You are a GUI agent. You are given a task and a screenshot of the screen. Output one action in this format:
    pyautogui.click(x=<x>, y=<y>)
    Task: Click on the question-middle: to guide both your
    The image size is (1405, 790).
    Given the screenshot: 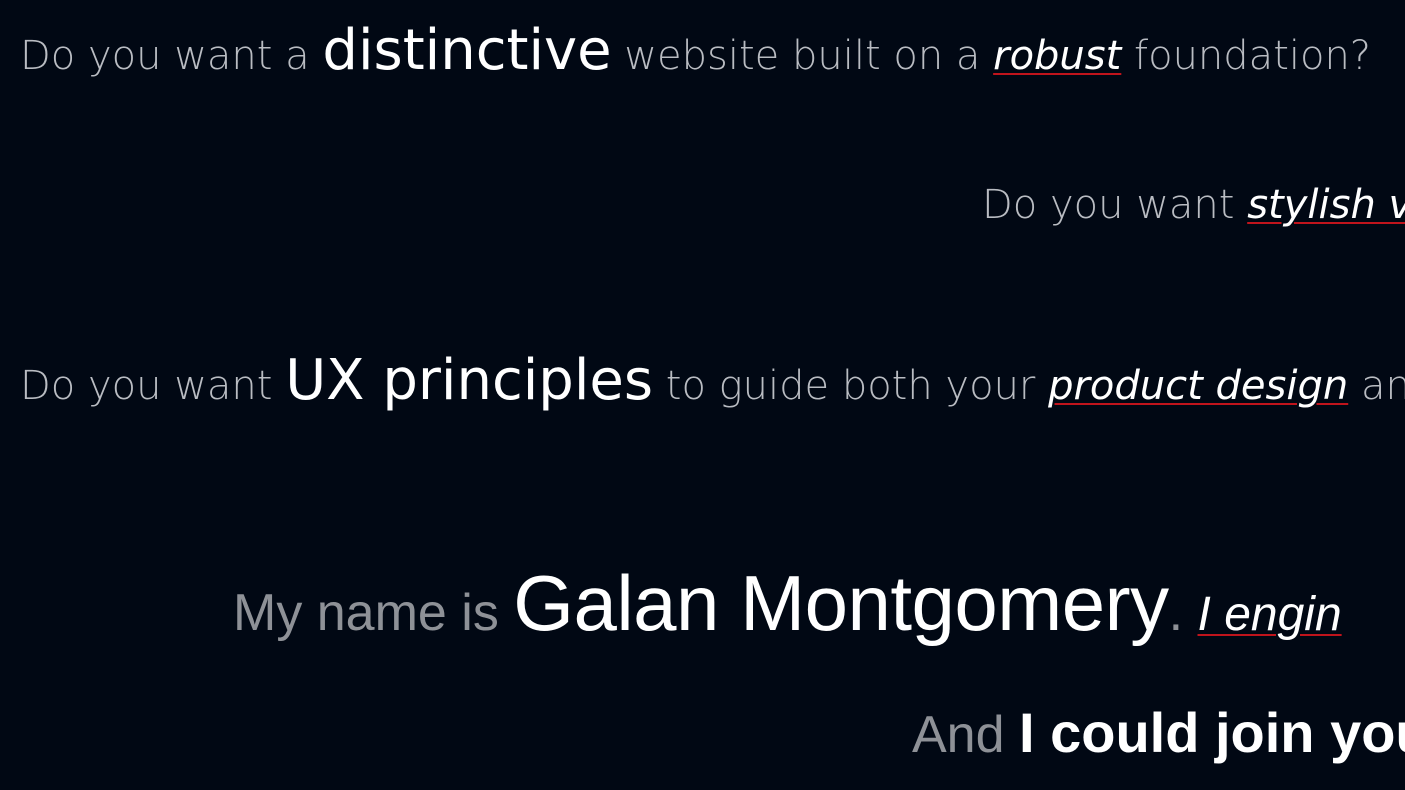 What is the action you would take?
    pyautogui.click(x=851, y=386)
    